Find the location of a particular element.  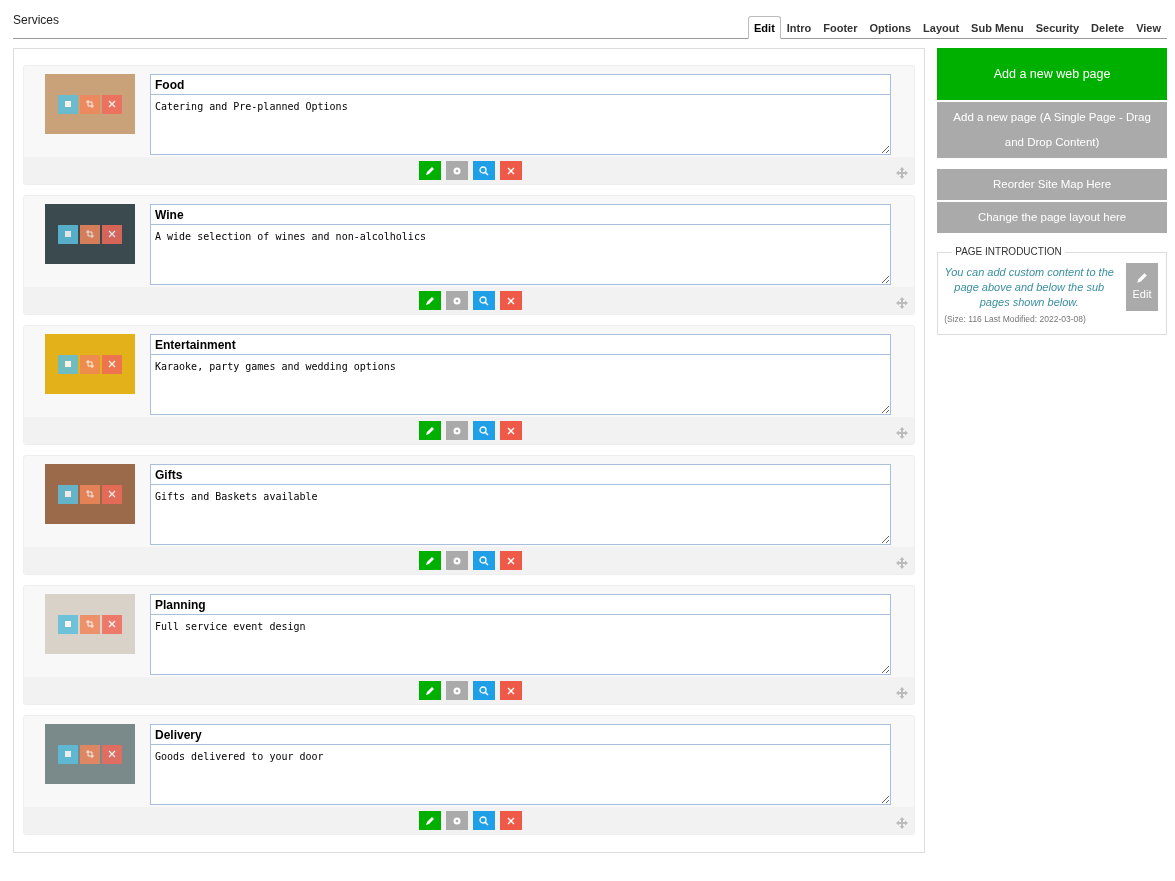

tab: View is located at coordinates (1148, 27).